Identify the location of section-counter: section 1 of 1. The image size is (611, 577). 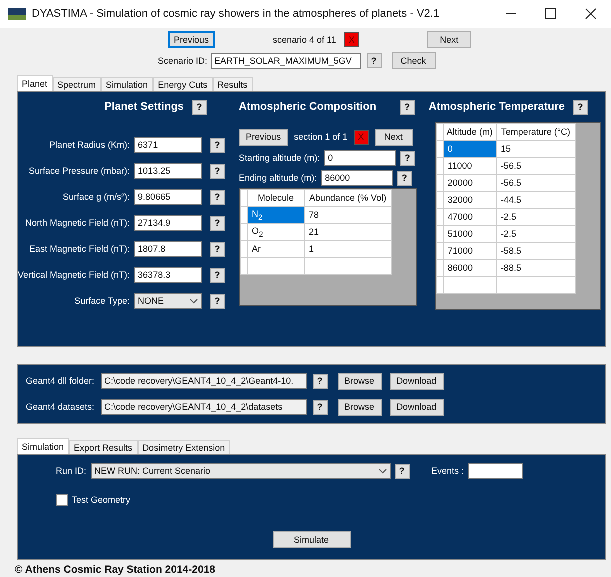
(321, 137).